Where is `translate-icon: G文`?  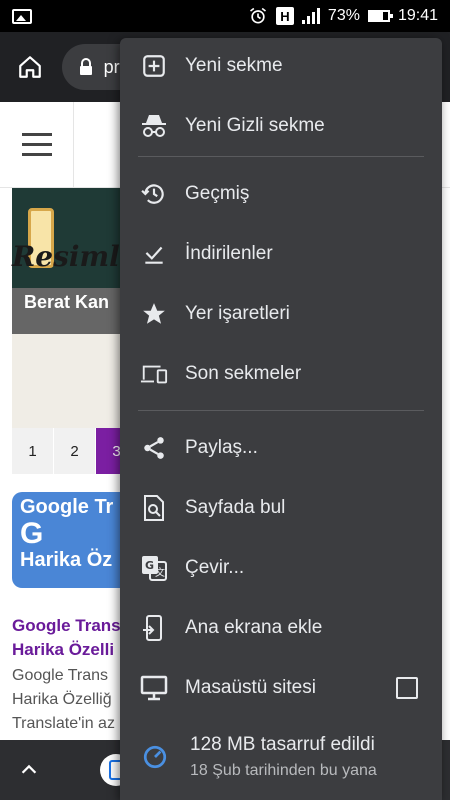
translate-icon: G文 is located at coordinates (154, 568).